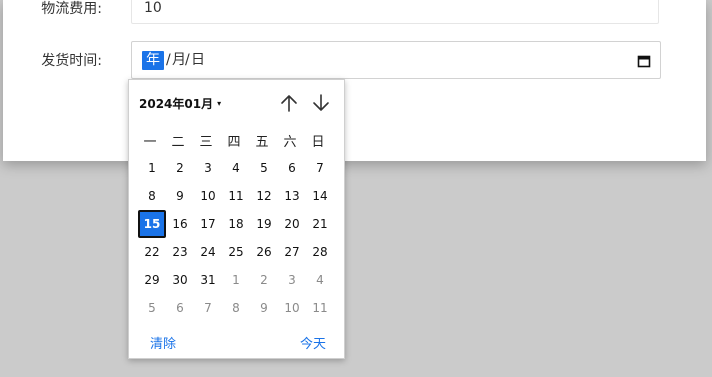 This screenshot has height=377, width=712. Describe the element at coordinates (153, 60) in the screenshot. I see `date-segment-year: 年` at that location.